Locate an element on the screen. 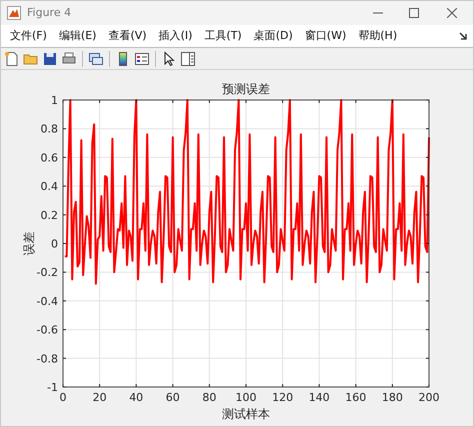 The image size is (474, 427). app-icon is located at coordinates (14, 13).